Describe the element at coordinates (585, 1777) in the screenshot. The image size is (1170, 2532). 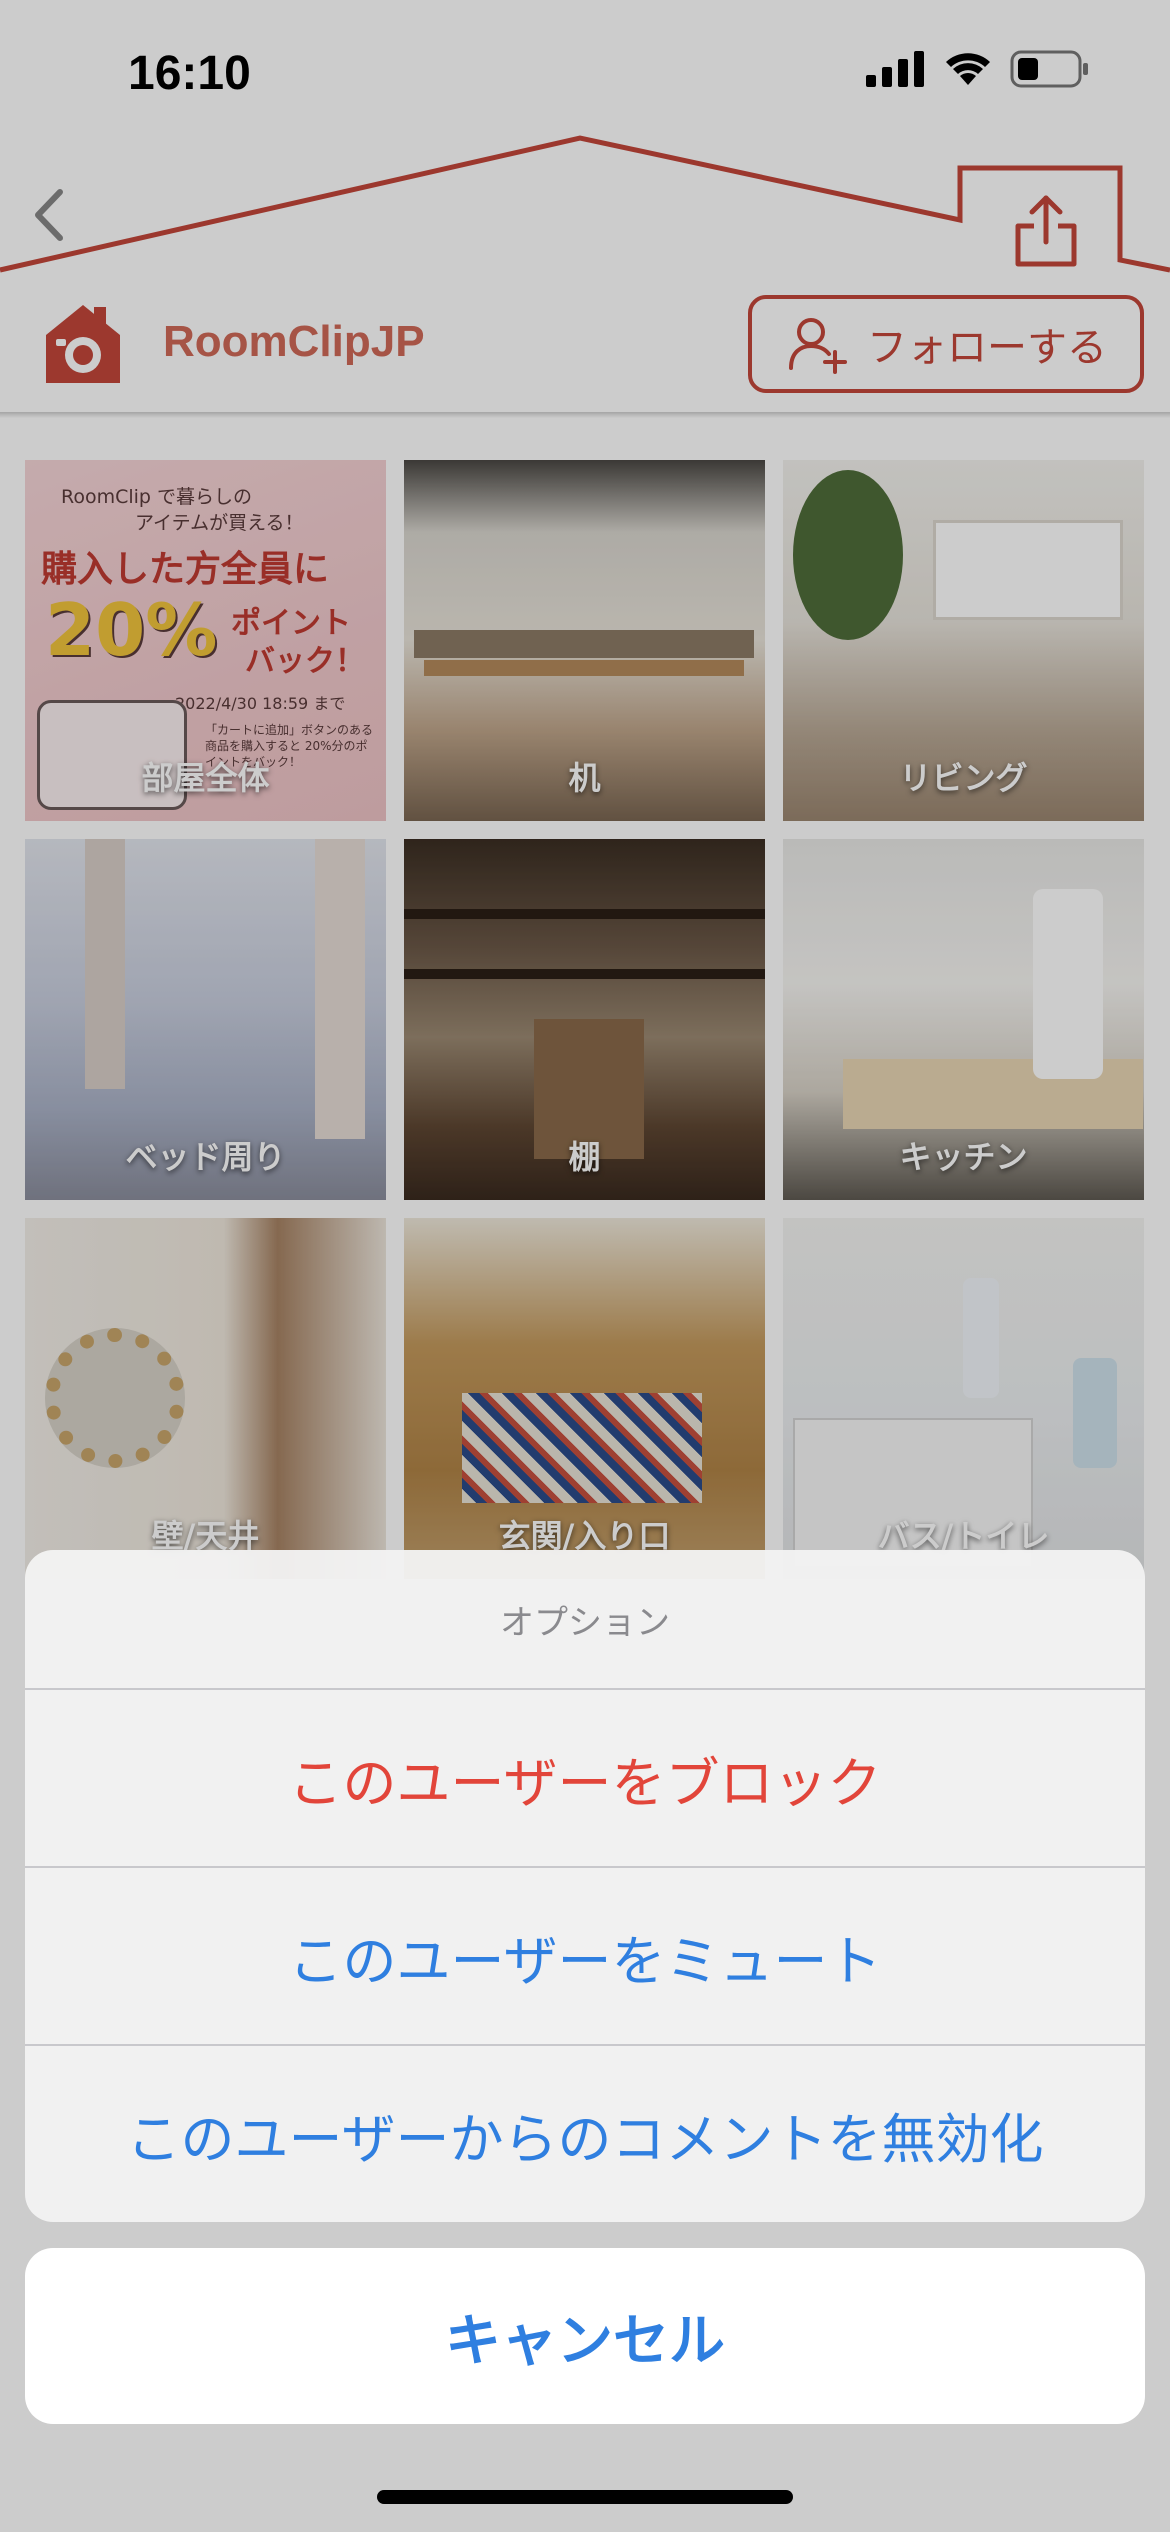
I see `block-user-button: このユーザーをブロック` at that location.